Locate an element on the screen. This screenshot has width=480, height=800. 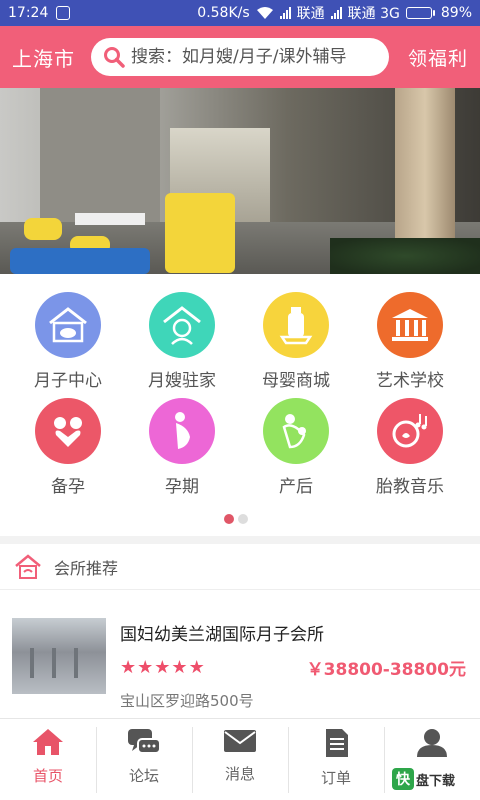
battery-icon is located at coordinates (420, 13).